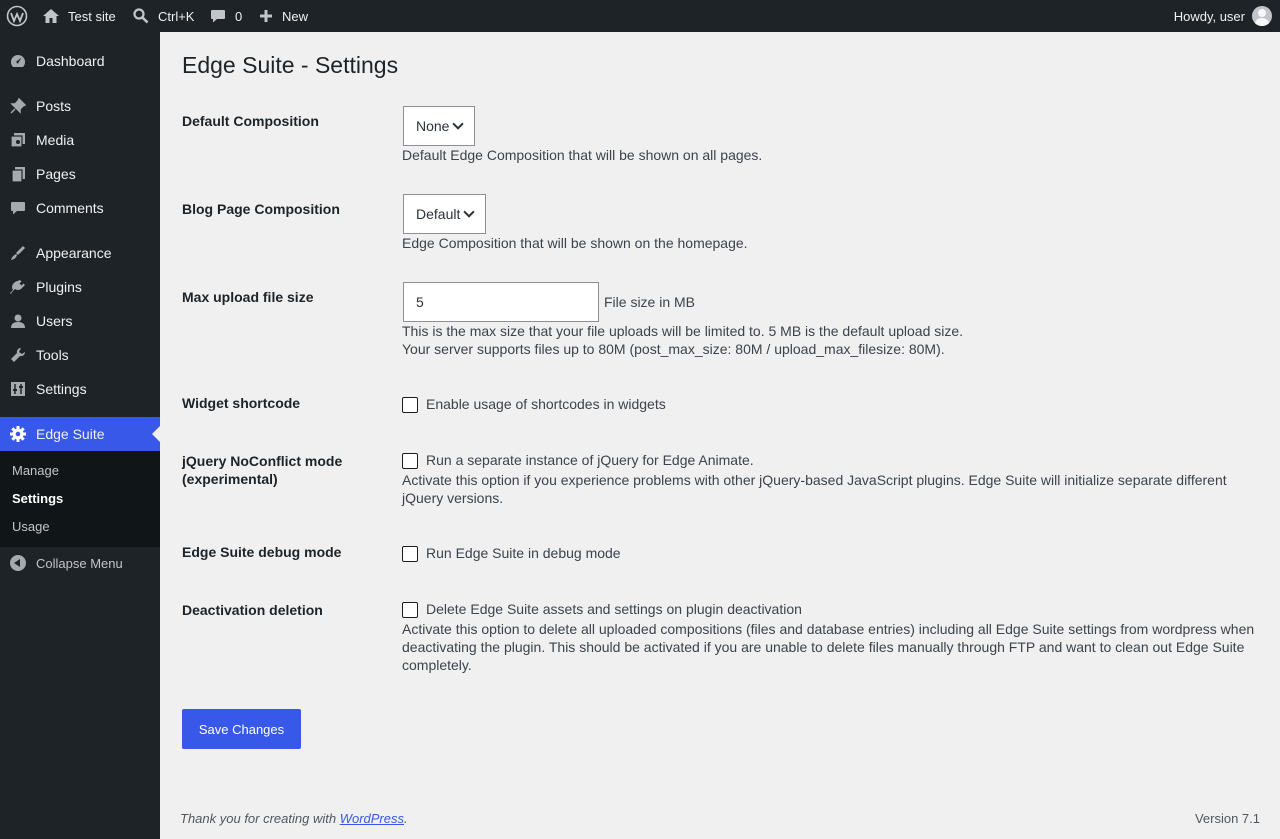 The height and width of the screenshot is (839, 1280). I want to click on wordpress-logo-icon, so click(18, 16).